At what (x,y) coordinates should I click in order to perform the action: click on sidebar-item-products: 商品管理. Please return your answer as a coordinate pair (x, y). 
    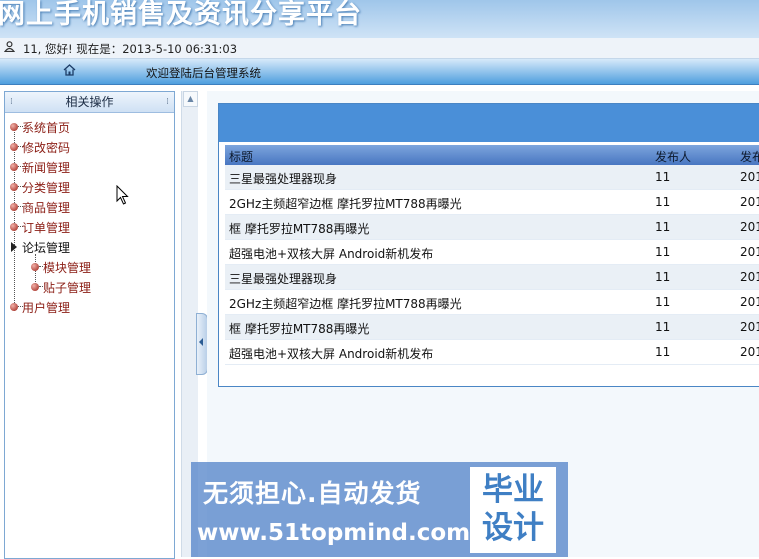
    Looking at the image, I should click on (89, 209).